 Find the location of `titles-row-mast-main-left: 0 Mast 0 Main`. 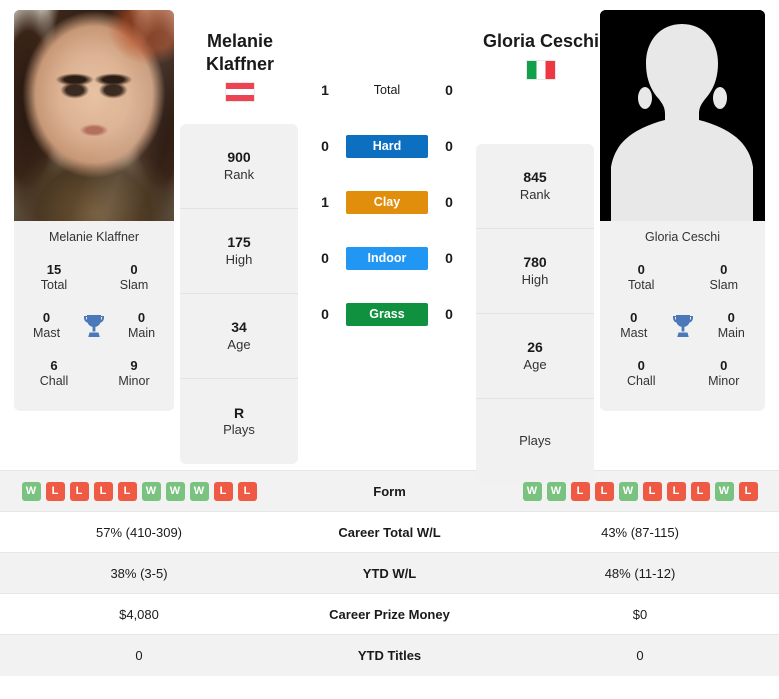

titles-row-mast-main-left: 0 Mast 0 Main is located at coordinates (94, 327).